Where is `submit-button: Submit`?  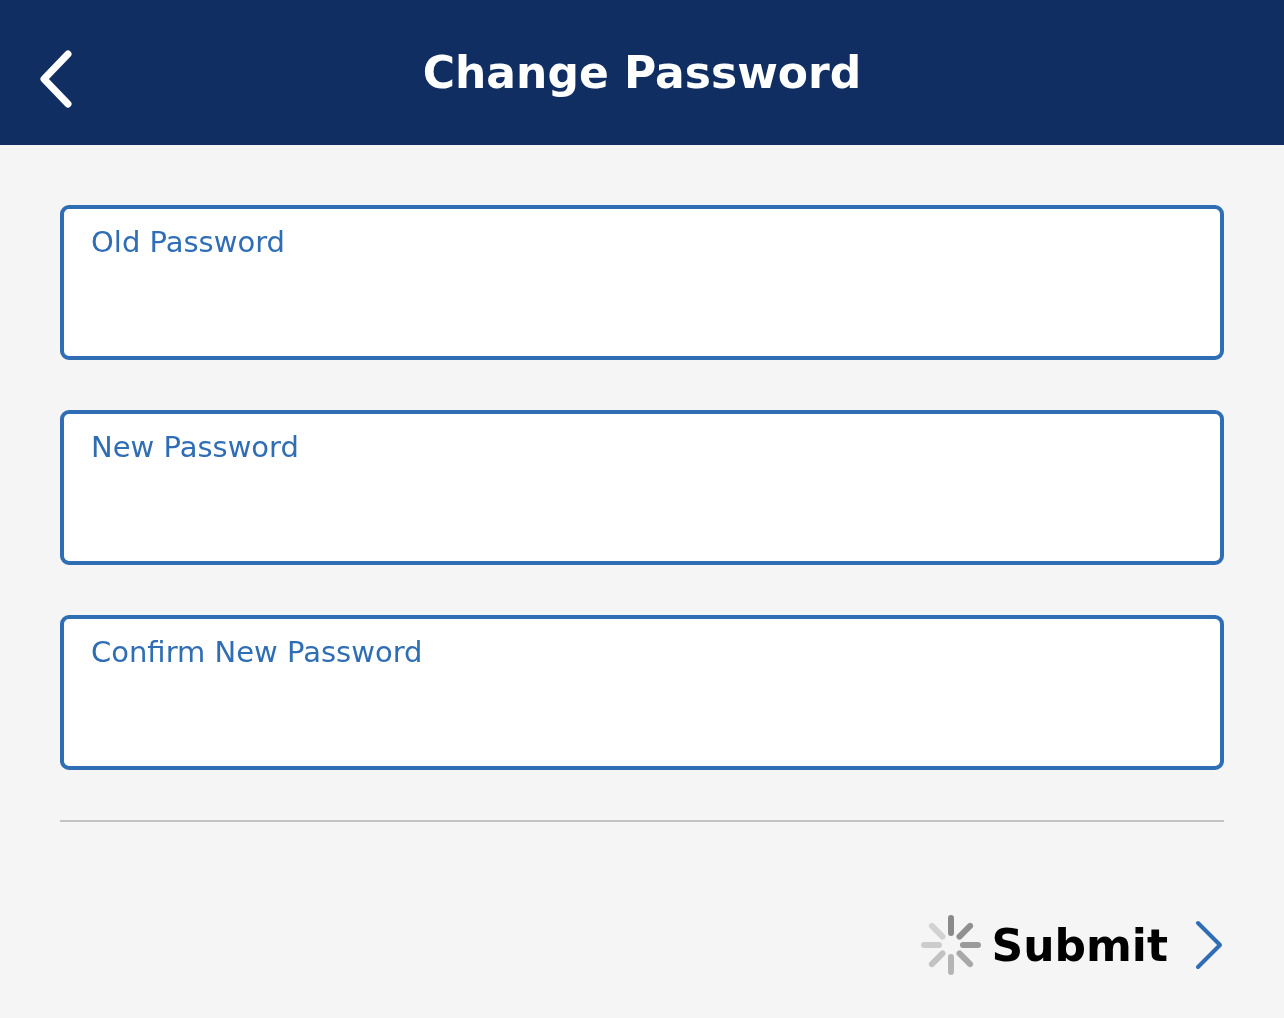
submit-button: Submit is located at coordinates (1107, 945).